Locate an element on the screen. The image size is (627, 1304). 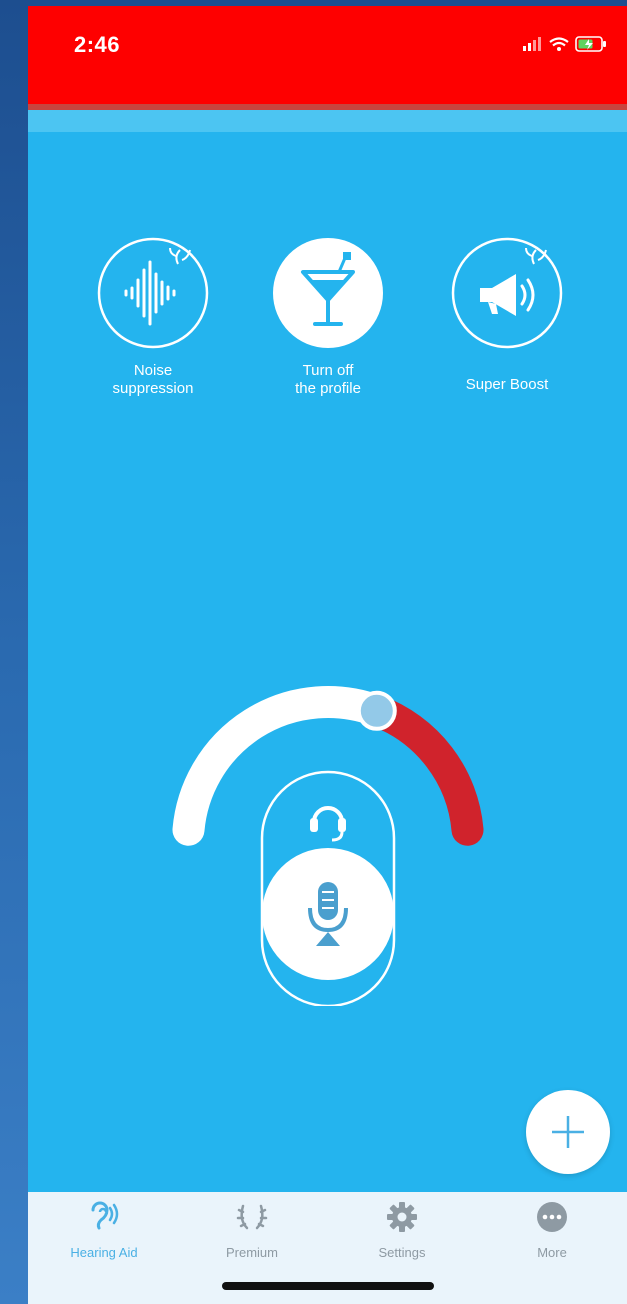
profile-turn-off-label: Turn off the profile is located at coordinates (328, 379).